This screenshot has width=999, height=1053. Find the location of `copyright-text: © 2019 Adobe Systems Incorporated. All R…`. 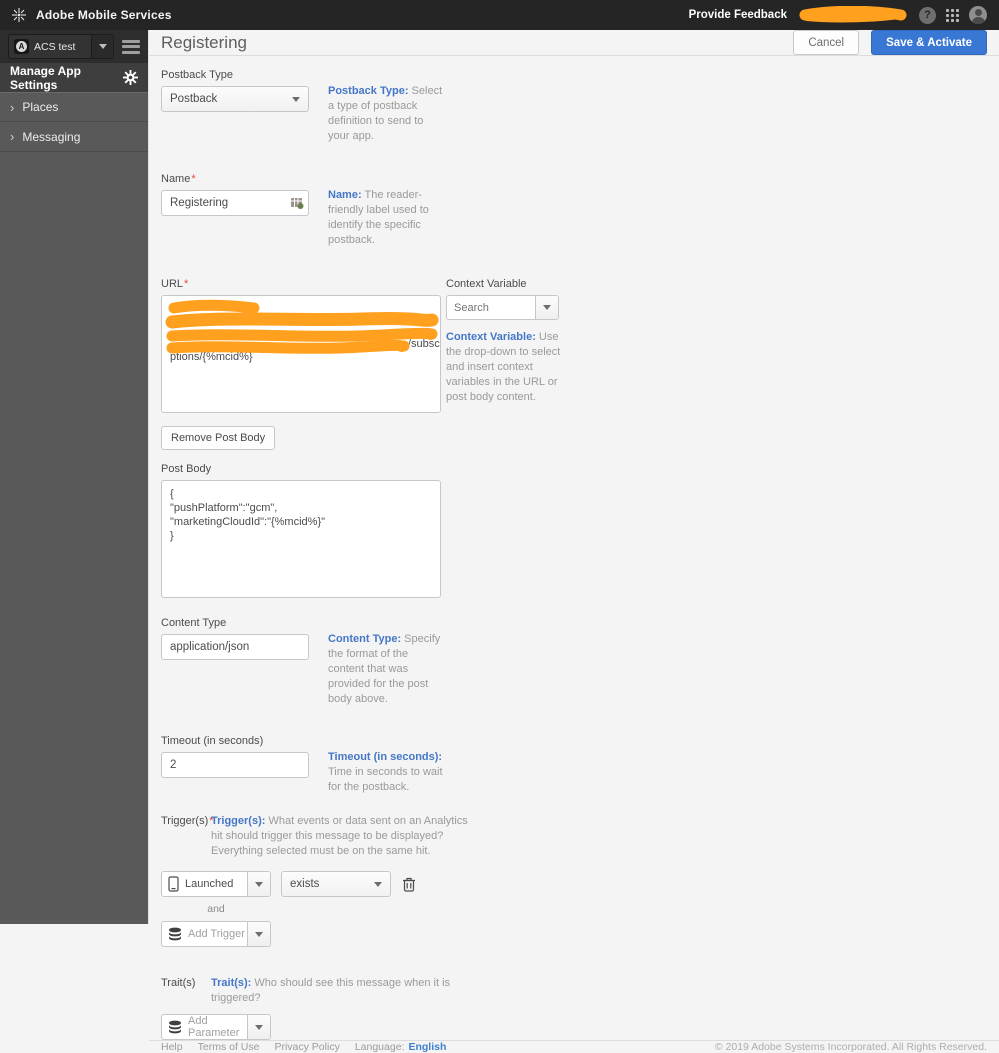

copyright-text: © 2019 Adobe Systems Incorporated. All R… is located at coordinates (850, 1047).